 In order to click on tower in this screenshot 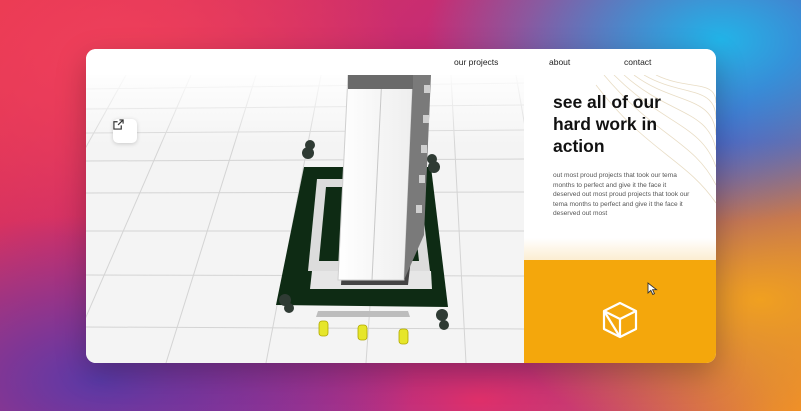, I will do `click(375, 178)`.